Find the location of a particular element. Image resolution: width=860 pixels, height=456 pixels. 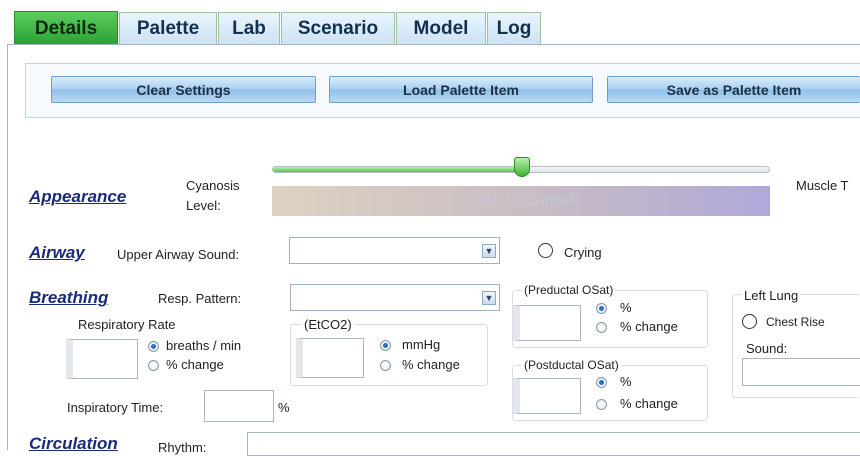

rhythm-label: Rhythm: is located at coordinates (182, 447).